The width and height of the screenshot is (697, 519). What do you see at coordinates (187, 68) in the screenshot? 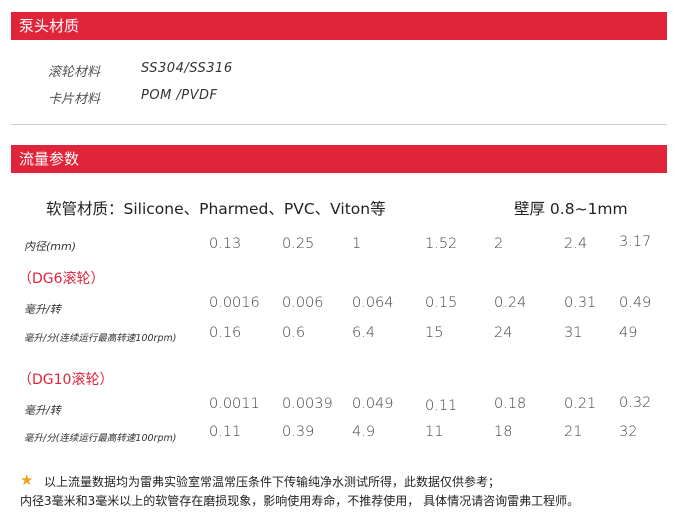
I see `roller-material-value: SS304/SS316` at bounding box center [187, 68].